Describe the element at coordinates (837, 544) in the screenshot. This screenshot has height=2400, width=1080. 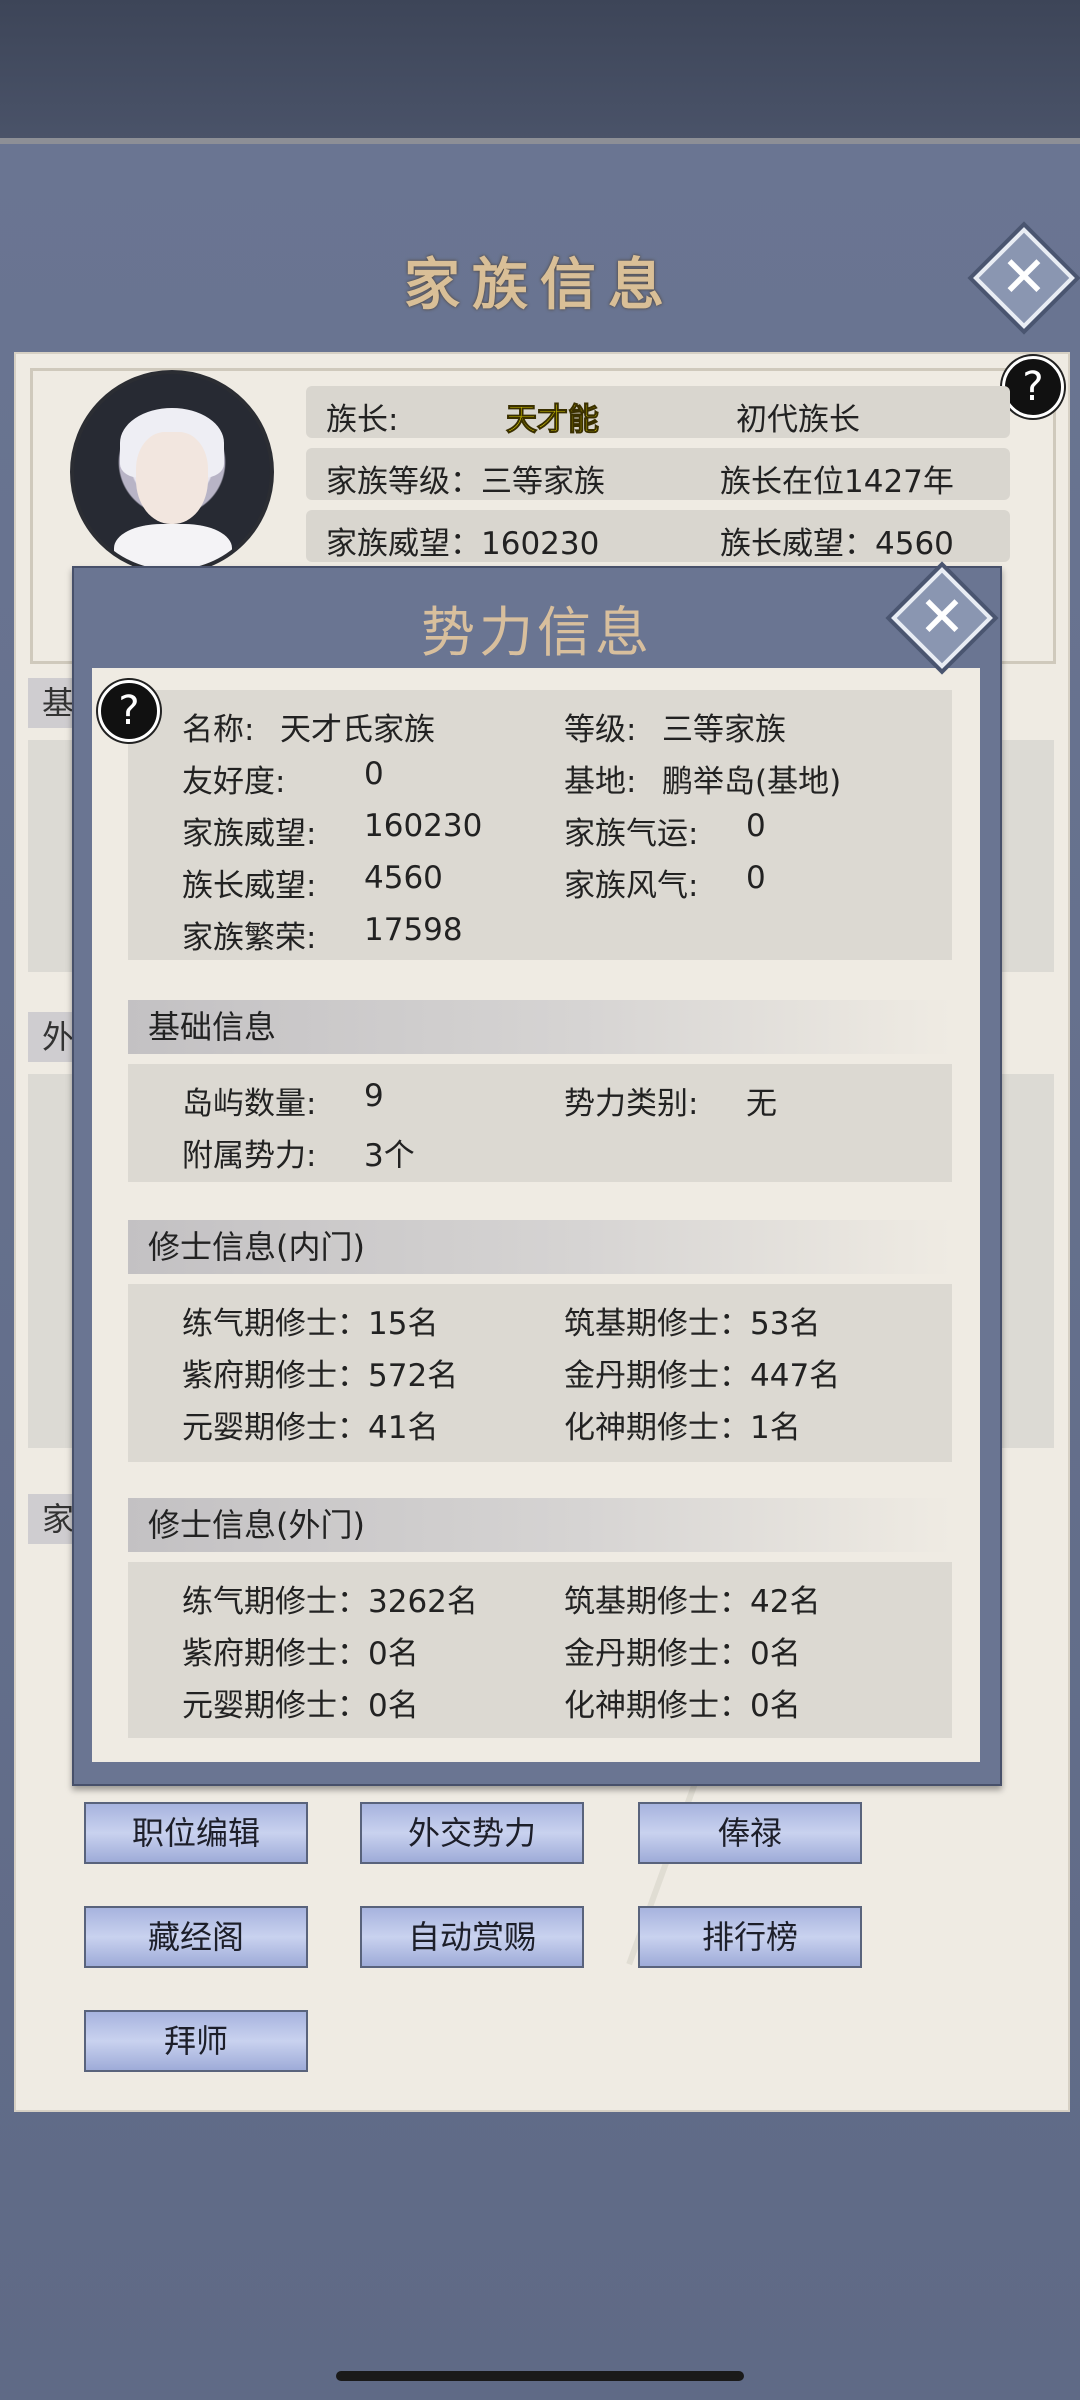
I see `leader-prestige: 族长威望：4560` at that location.